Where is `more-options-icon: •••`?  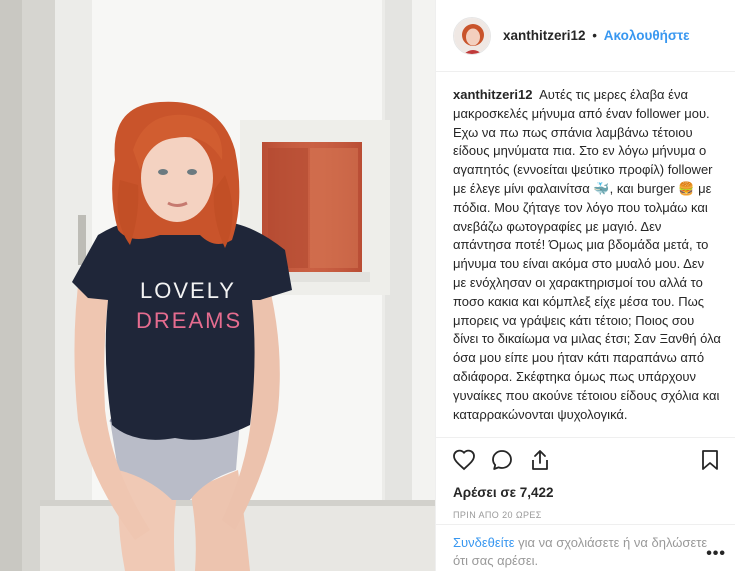
more-options-icon: ••• is located at coordinates (716, 554).